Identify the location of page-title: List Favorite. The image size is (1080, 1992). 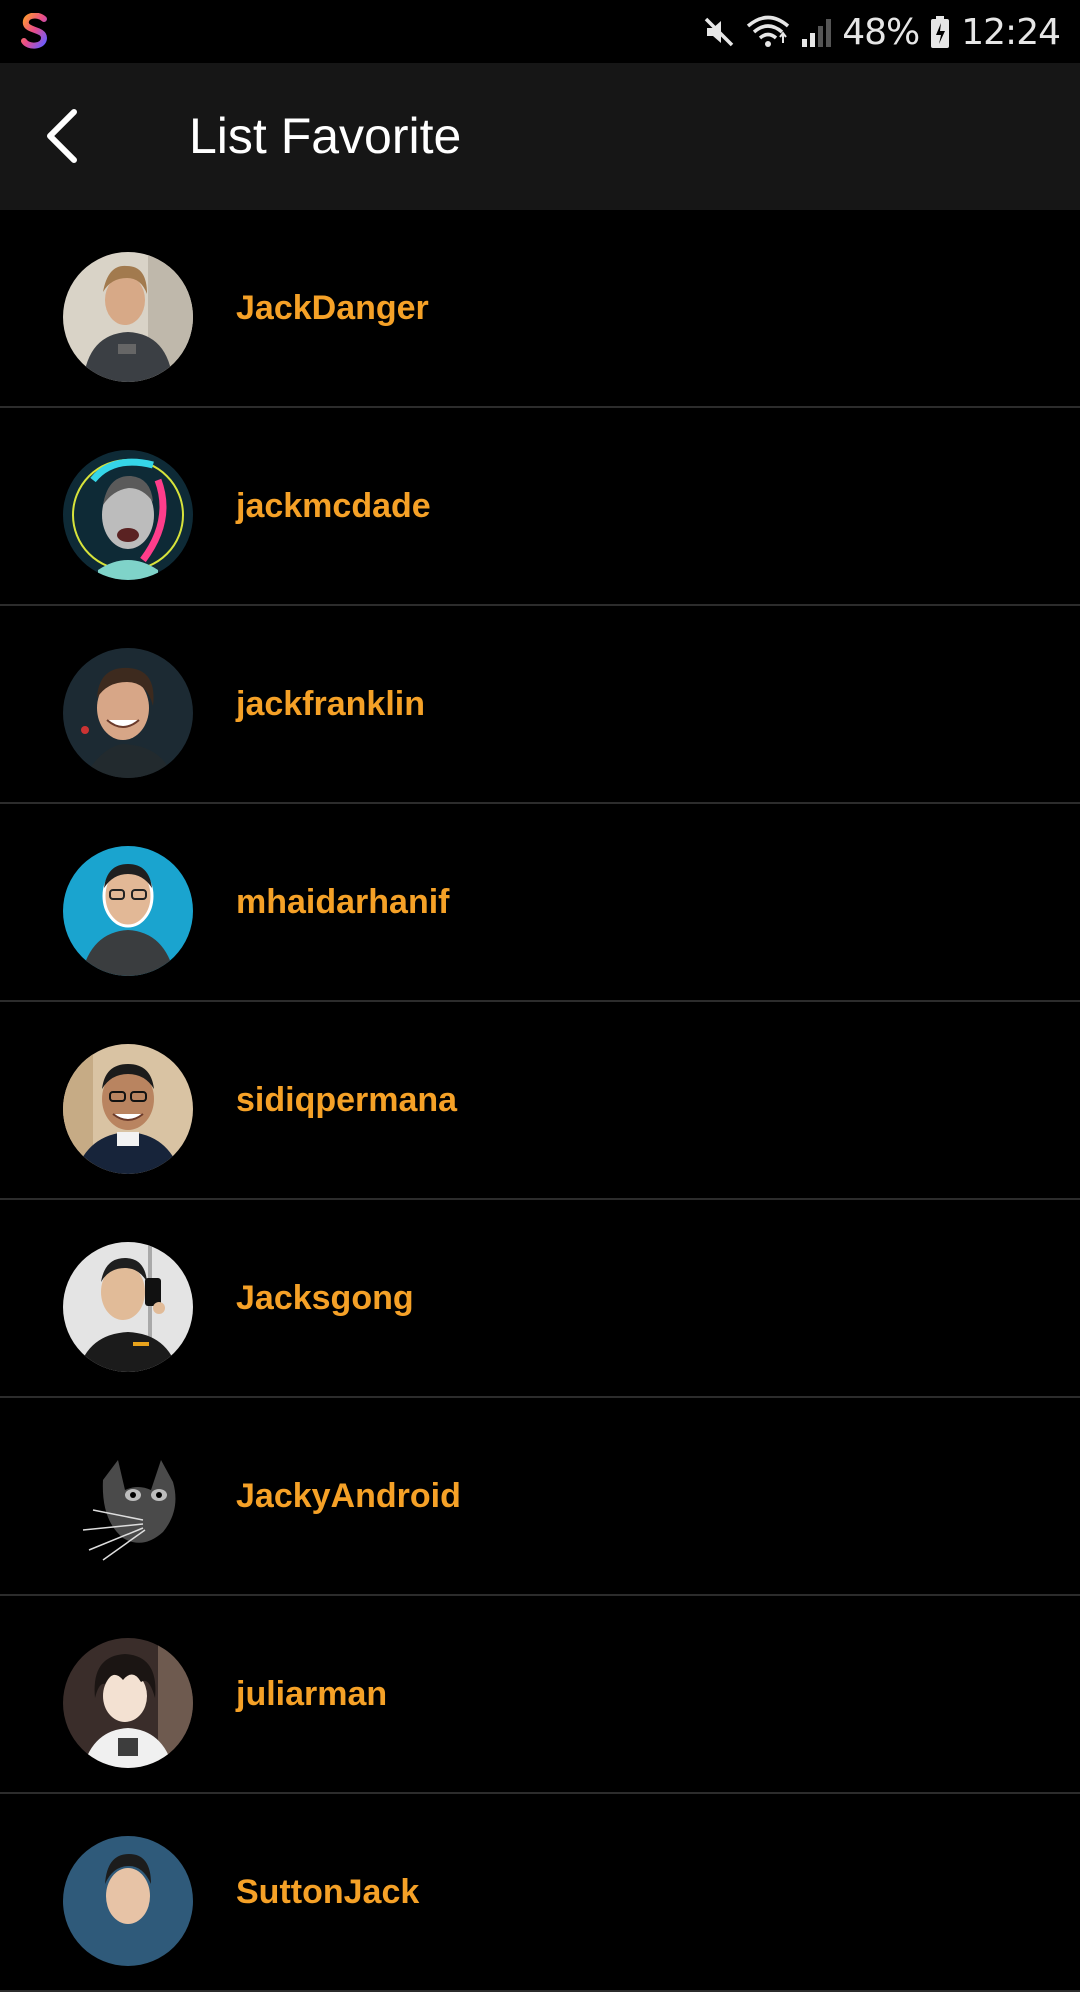
(325, 136).